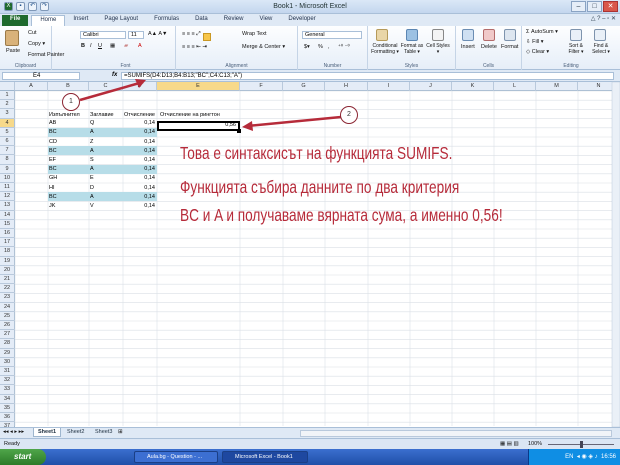 The width and height of the screenshot is (620, 465). What do you see at coordinates (111, 91) in the screenshot?
I see `arrow-1-line` at bounding box center [111, 91].